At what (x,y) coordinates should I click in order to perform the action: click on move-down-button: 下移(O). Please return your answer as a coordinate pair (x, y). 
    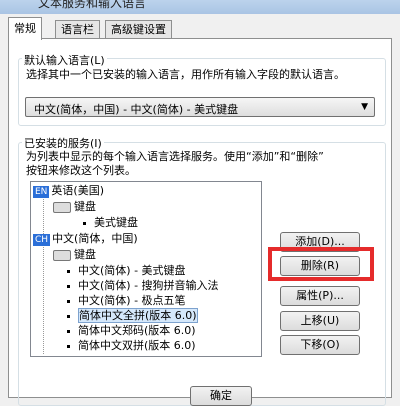
    Looking at the image, I should click on (320, 345).